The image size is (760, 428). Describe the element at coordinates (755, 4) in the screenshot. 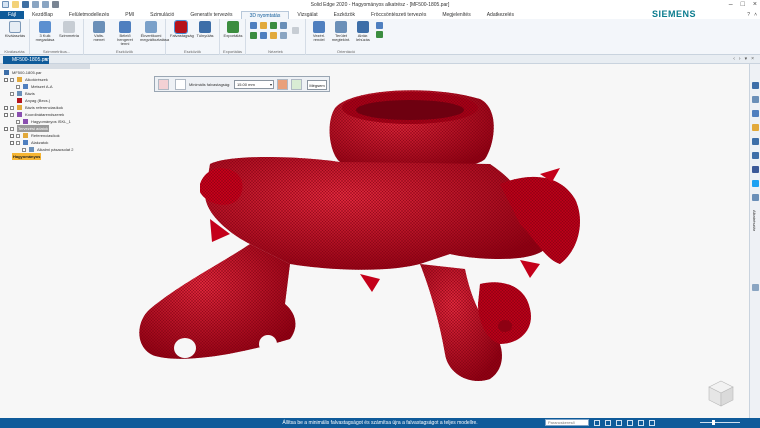

I see `close-icon: ×` at that location.